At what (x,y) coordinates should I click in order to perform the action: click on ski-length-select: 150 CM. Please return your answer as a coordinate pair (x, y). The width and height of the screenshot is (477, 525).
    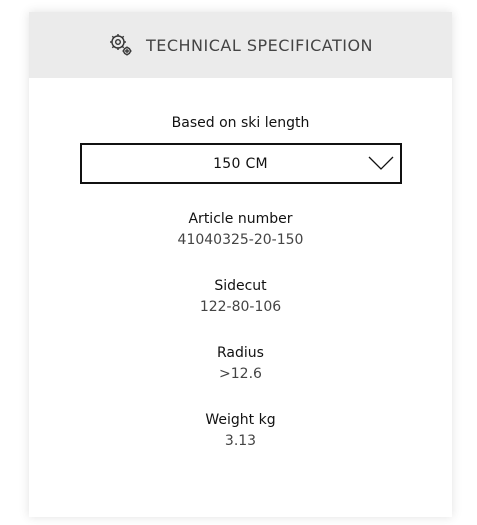
    Looking at the image, I should click on (240, 163).